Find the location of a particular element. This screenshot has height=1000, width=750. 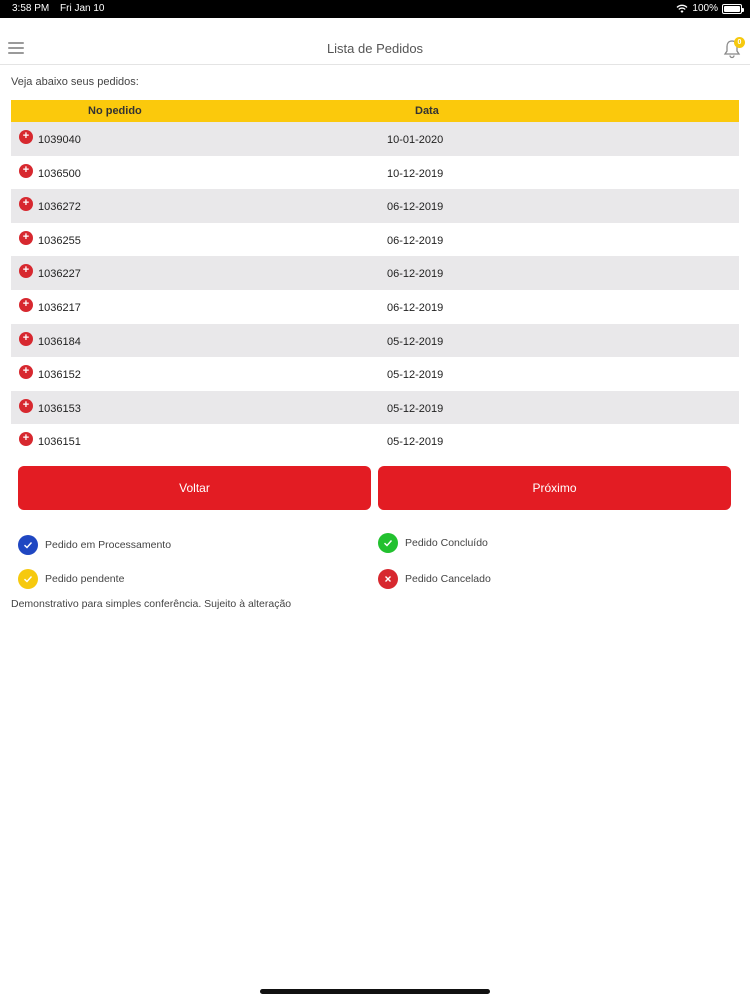

table-row: +1036272 06-12-2019 is located at coordinates (375, 206).